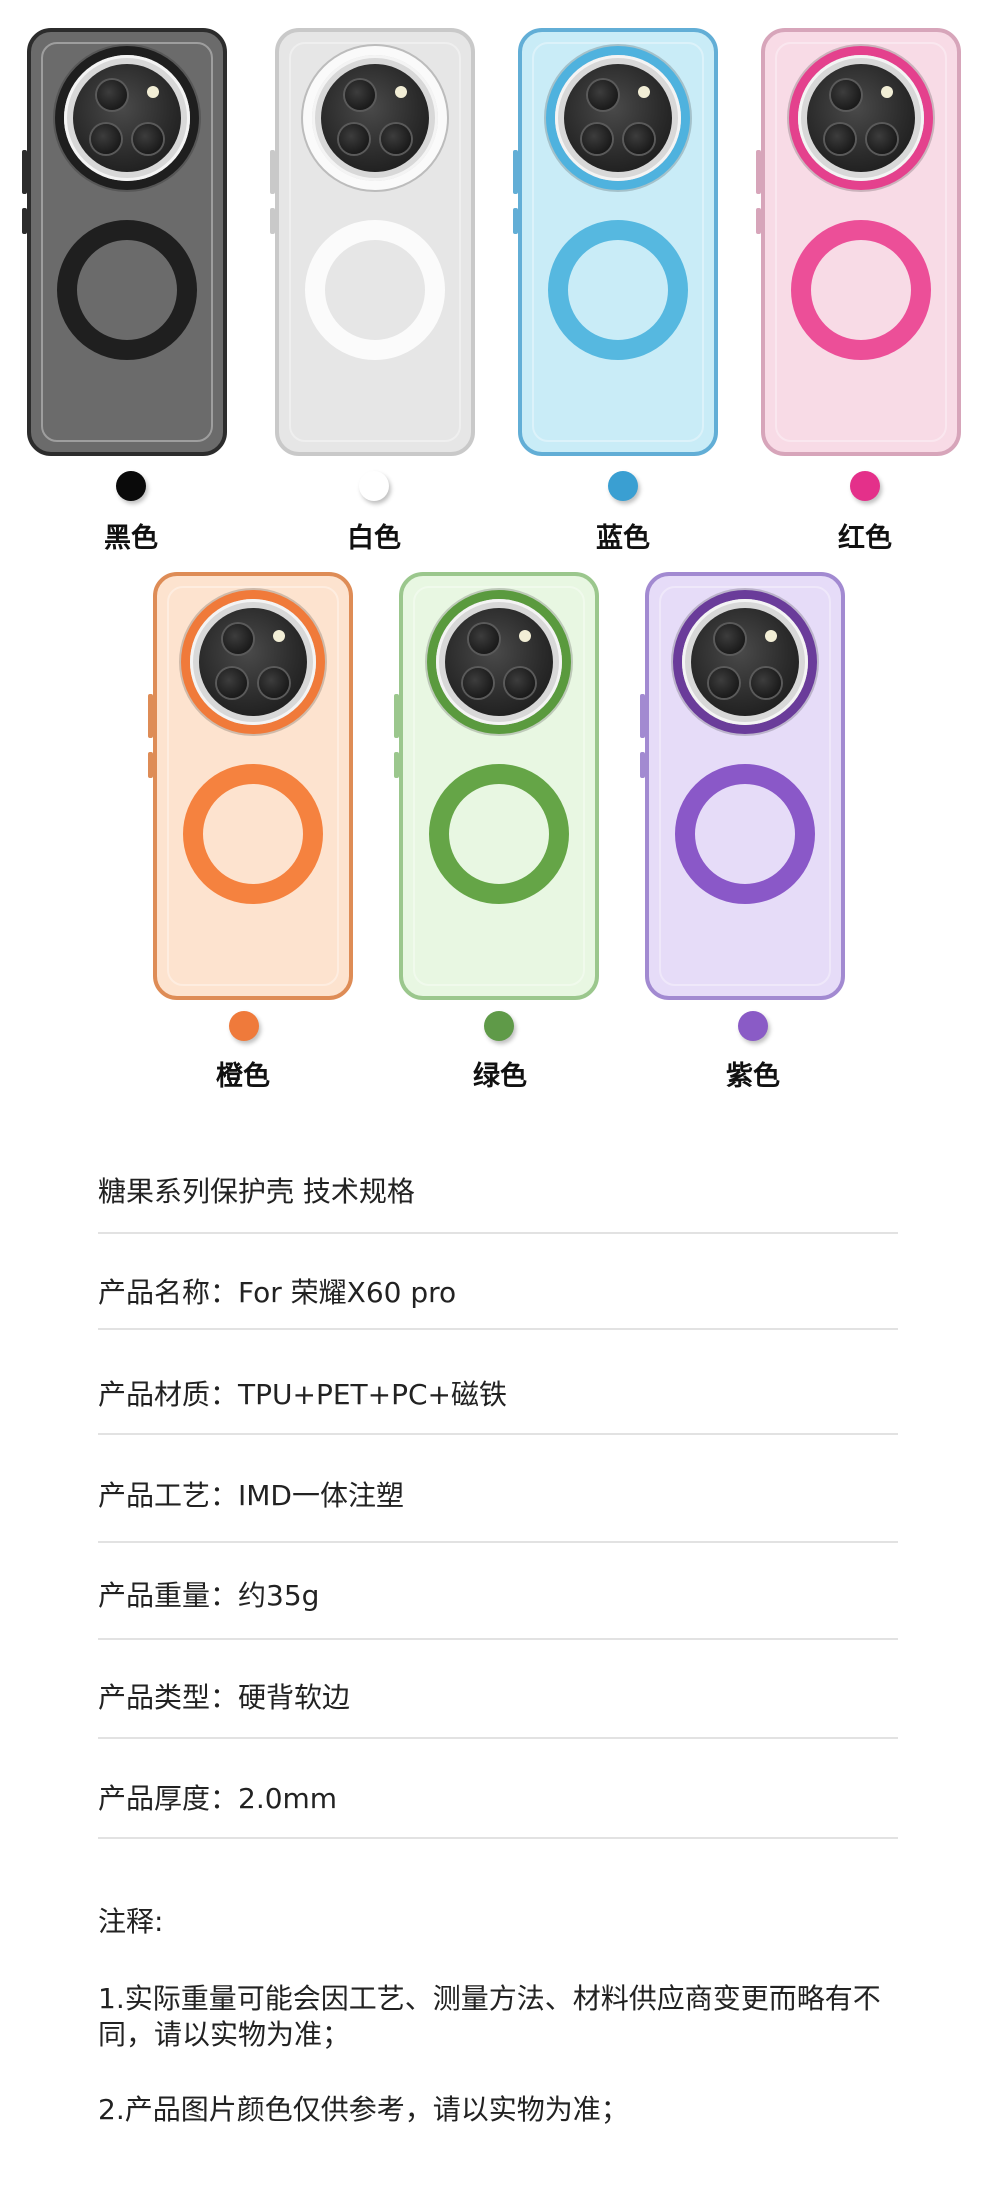 The width and height of the screenshot is (1000, 2200). I want to click on color-swatch-orange, so click(244, 1026).